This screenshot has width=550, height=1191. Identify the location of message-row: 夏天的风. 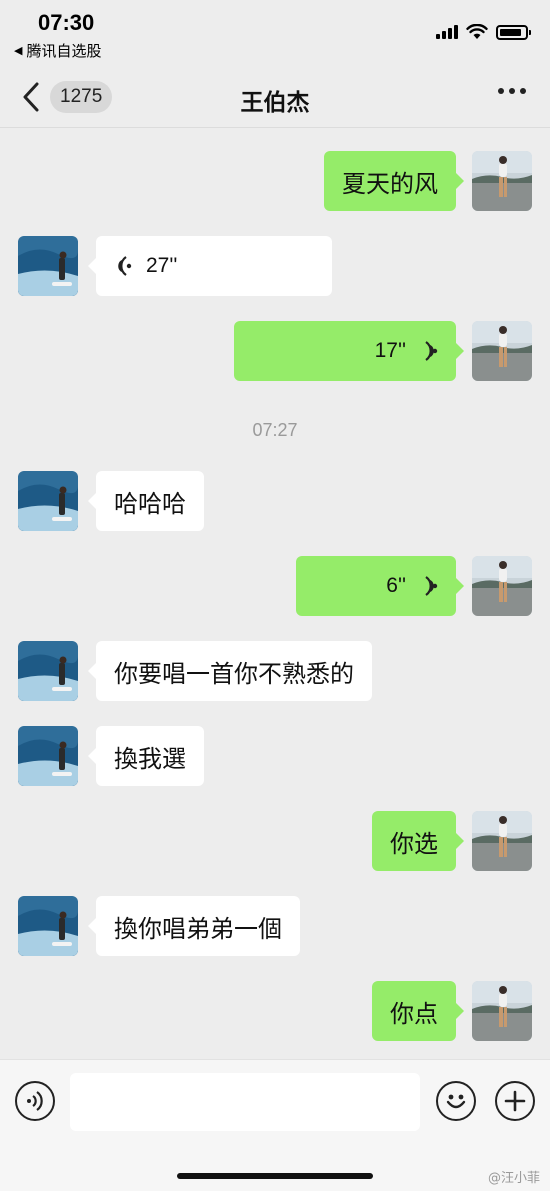
(275, 181).